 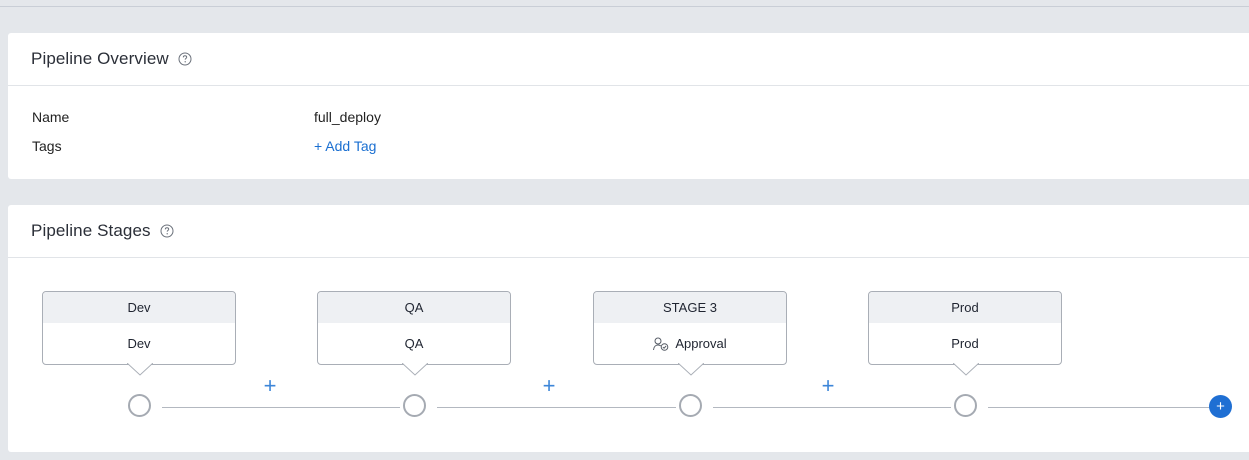 I want to click on stage-card-stage-3: STAGE 3 Approval, so click(x=690, y=333).